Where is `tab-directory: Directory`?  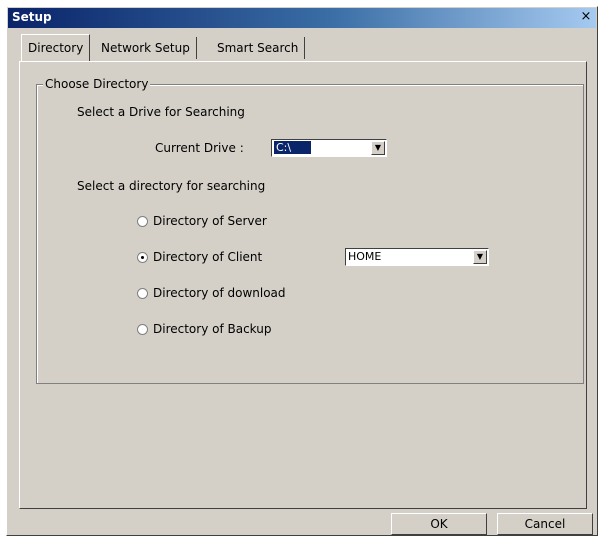 tab-directory: Directory is located at coordinates (56, 47).